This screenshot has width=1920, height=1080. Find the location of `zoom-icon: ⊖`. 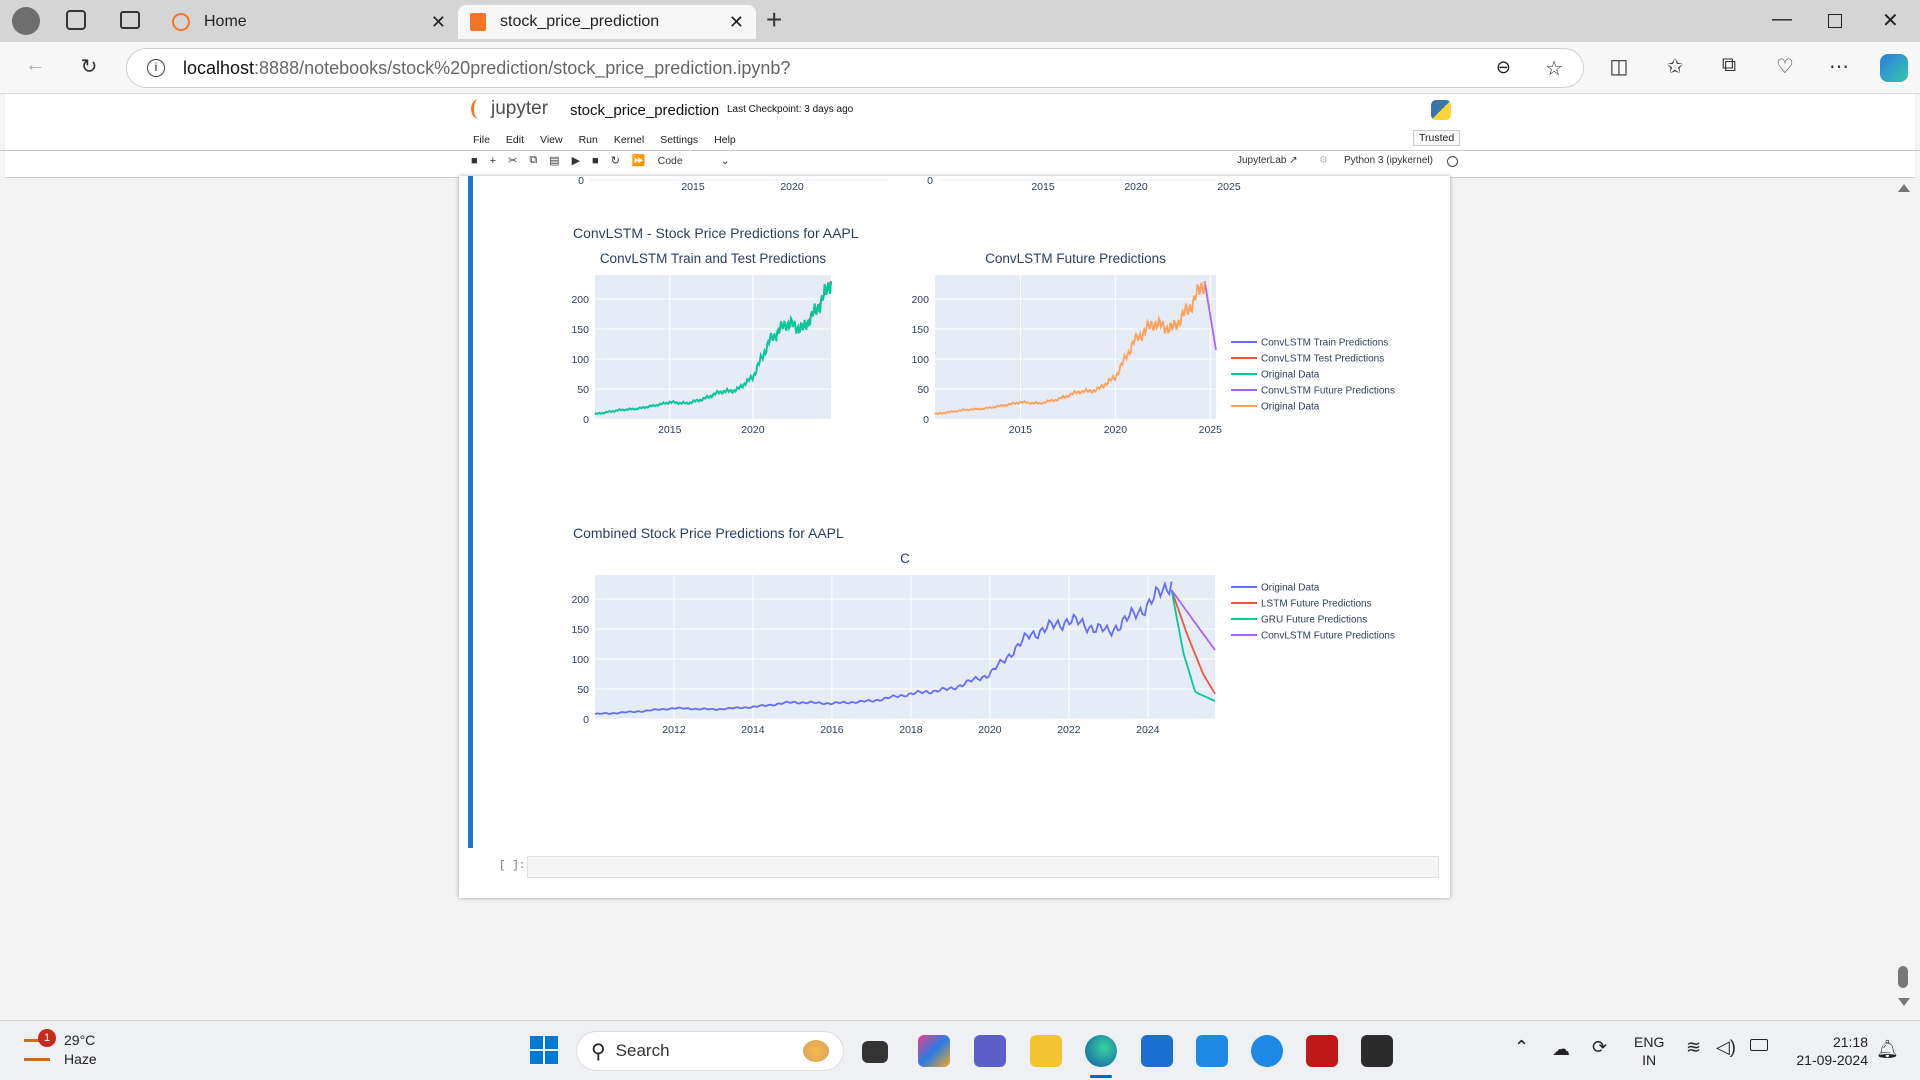

zoom-icon: ⊖ is located at coordinates (1503, 67).